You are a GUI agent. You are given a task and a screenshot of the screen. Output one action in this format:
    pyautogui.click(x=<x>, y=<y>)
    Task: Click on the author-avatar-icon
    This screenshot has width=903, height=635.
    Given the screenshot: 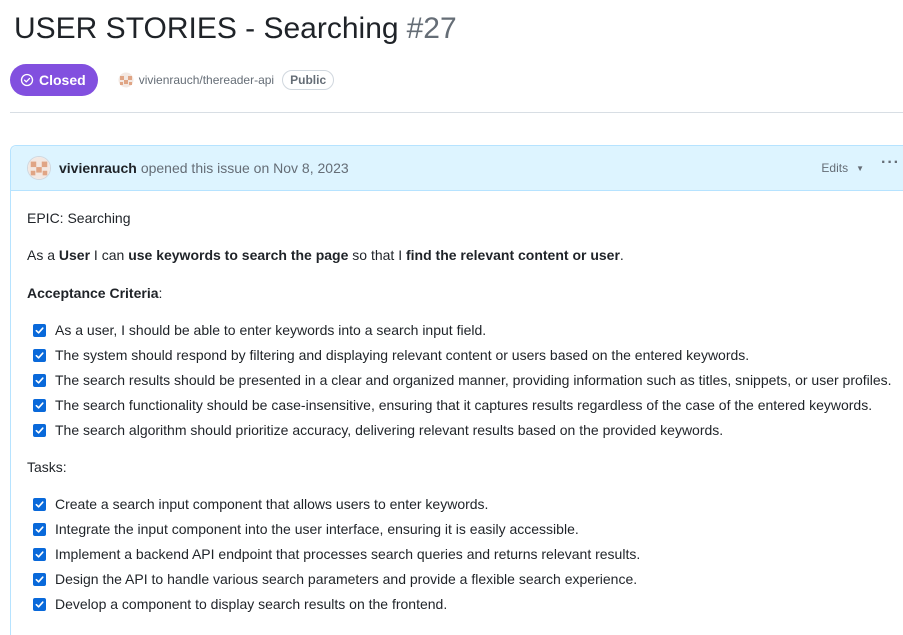 What is the action you would take?
    pyautogui.click(x=39, y=168)
    